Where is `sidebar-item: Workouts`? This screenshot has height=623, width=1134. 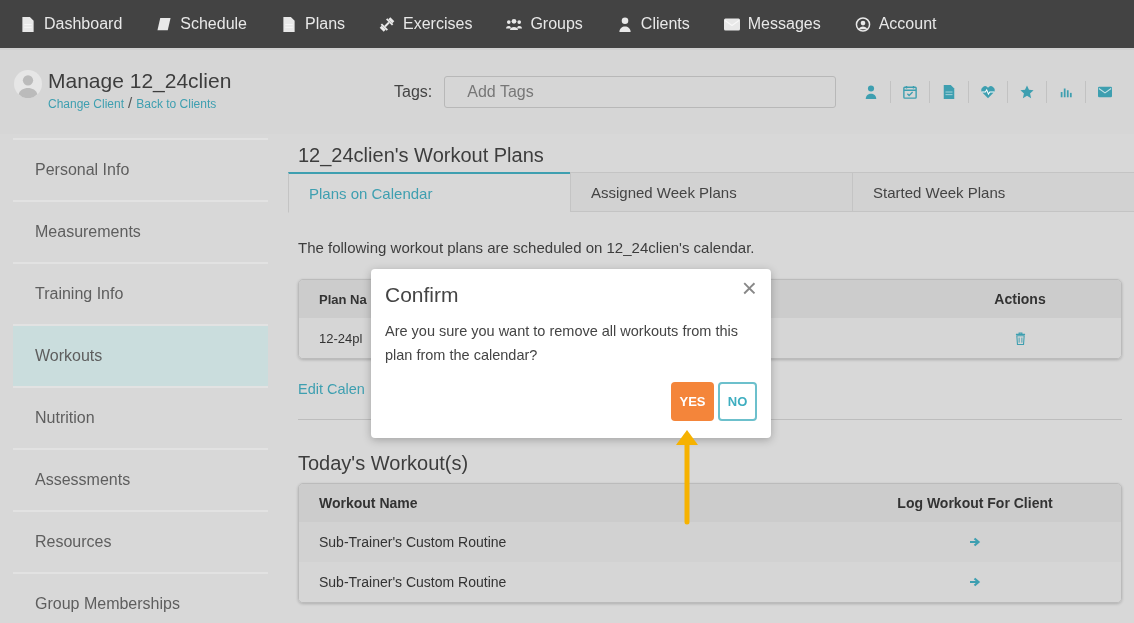
sidebar-item: Workouts is located at coordinates (140, 355).